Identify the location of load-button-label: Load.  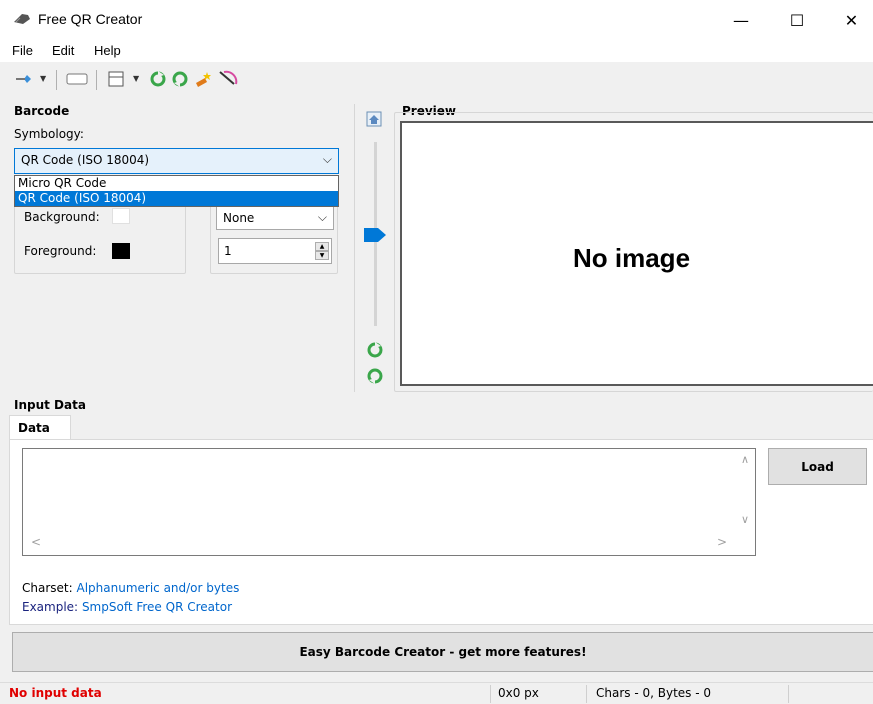
(817, 466).